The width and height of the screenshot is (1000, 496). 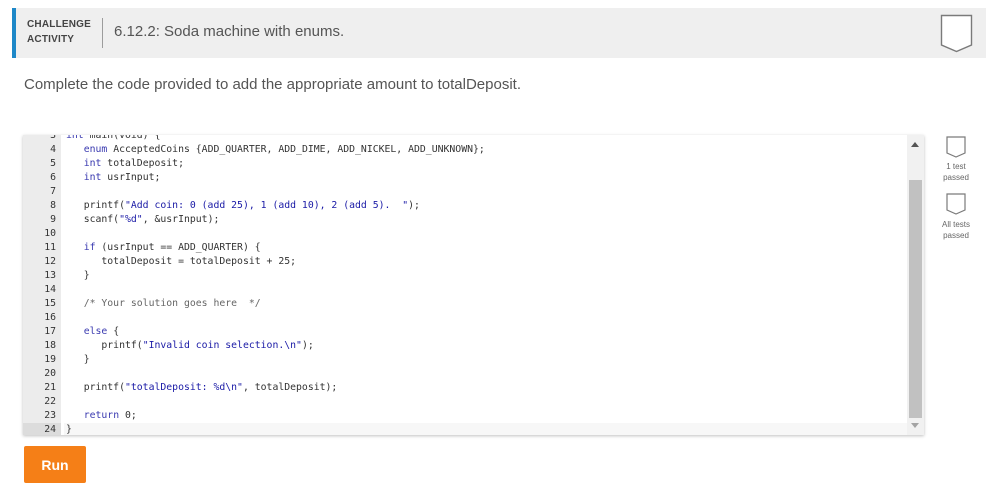 What do you see at coordinates (102, 33) in the screenshot?
I see `header-divider` at bounding box center [102, 33].